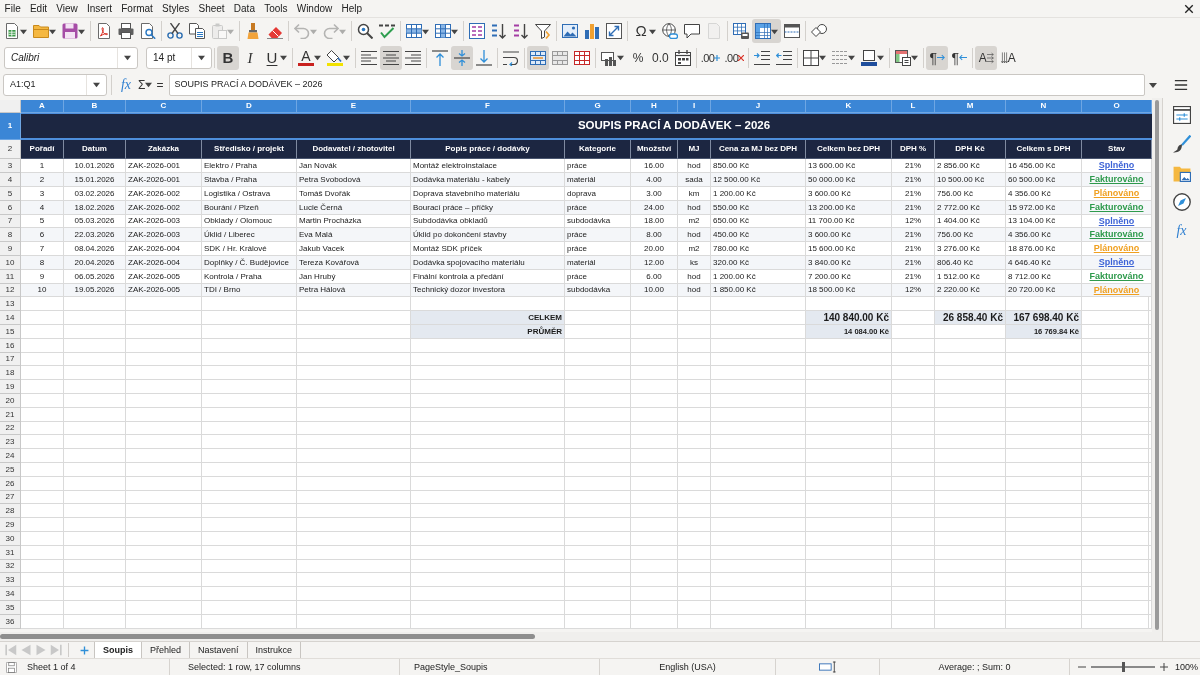 Image resolution: width=1200 pixels, height=675 pixels. What do you see at coordinates (1181, 84) in the screenshot?
I see `menu-icon` at bounding box center [1181, 84].